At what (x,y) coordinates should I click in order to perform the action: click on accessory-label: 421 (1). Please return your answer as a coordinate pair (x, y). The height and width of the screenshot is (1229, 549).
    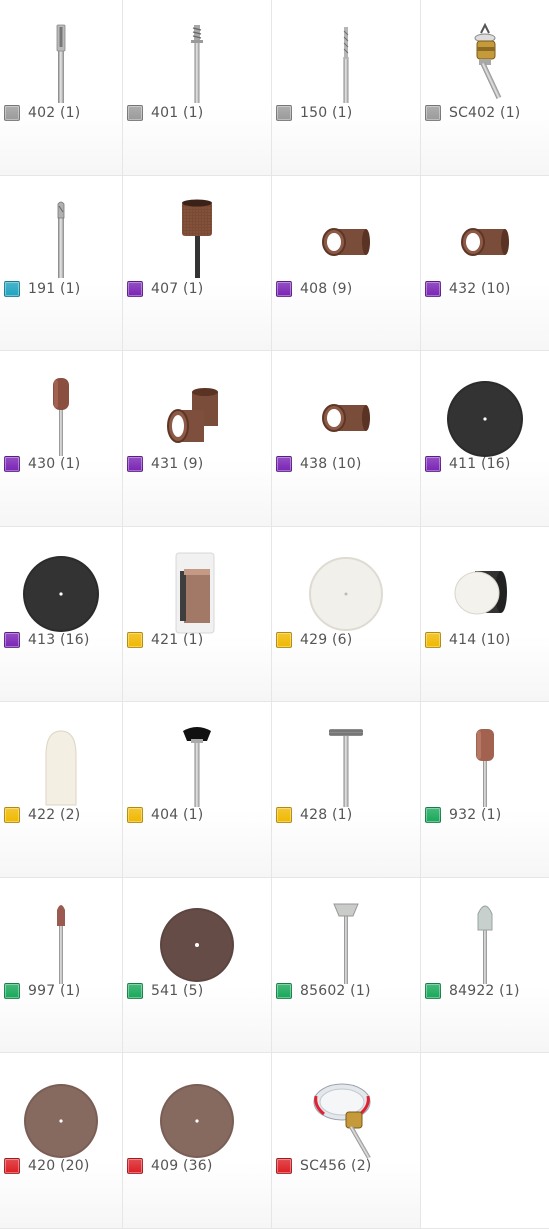
    Looking at the image, I should click on (165, 640).